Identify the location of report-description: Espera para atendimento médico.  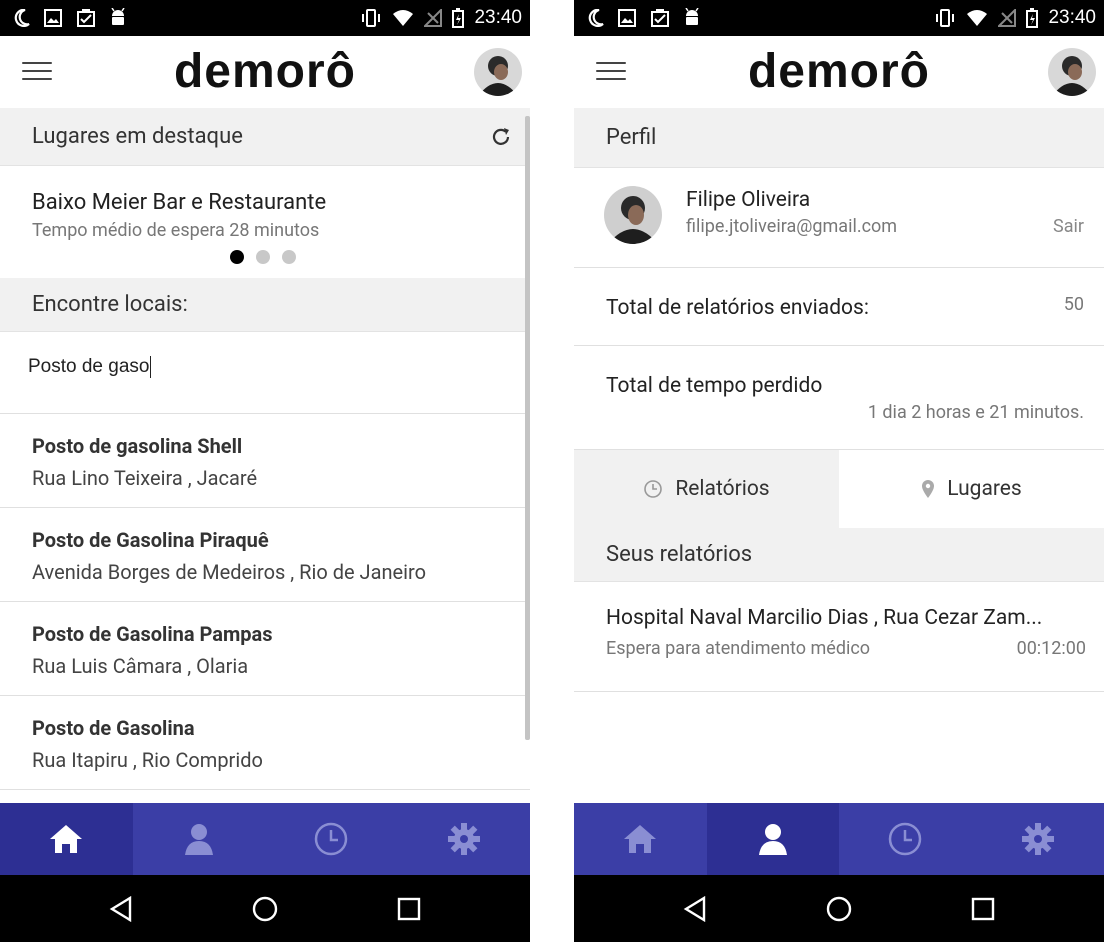
(738, 648).